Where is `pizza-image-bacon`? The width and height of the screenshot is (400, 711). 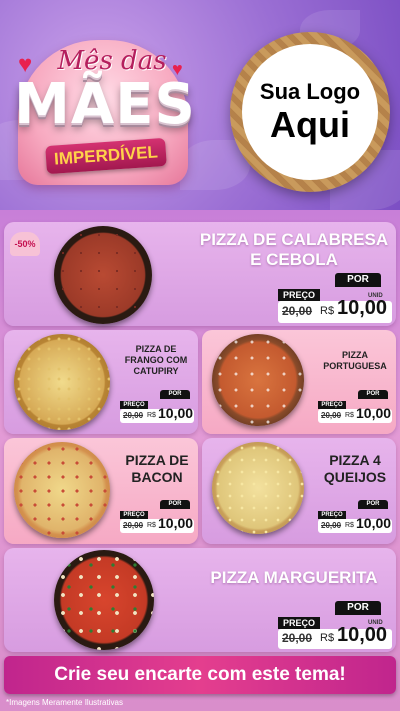
pizza-image-bacon is located at coordinates (62, 490).